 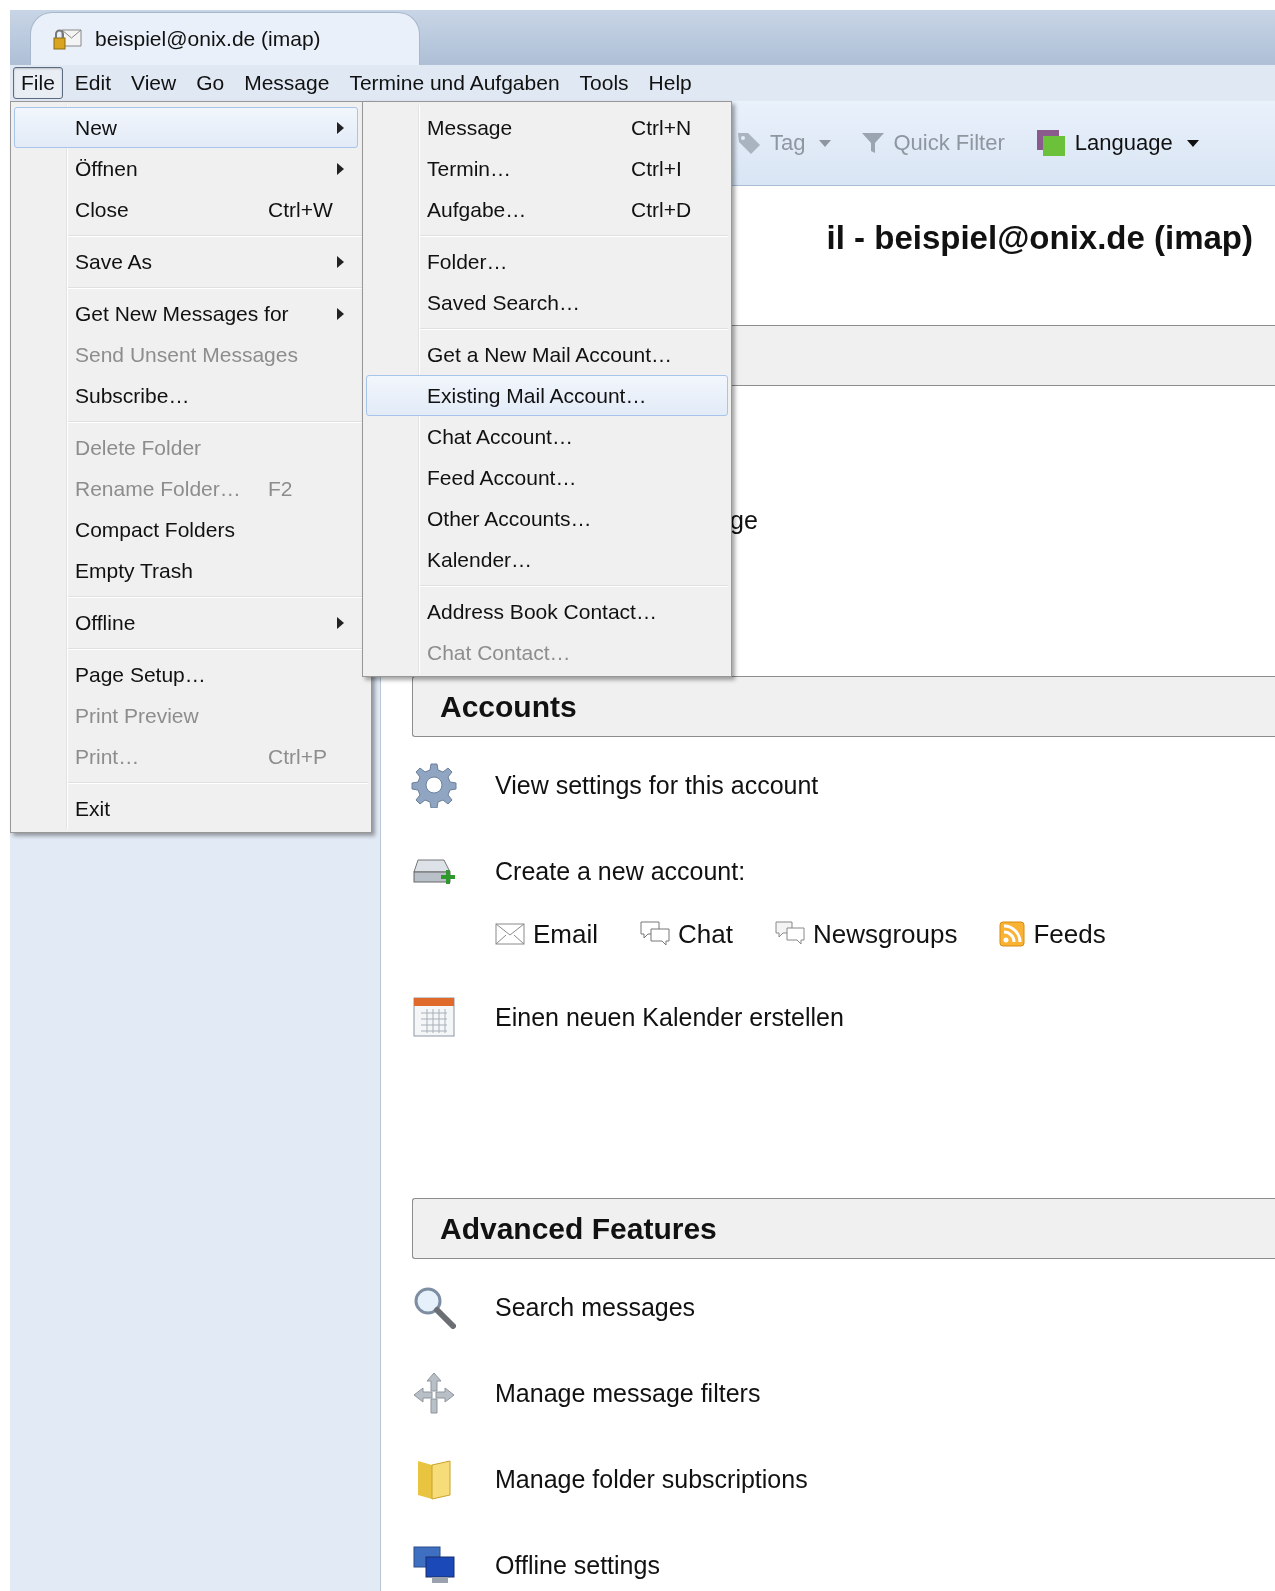 What do you see at coordinates (434, 1307) in the screenshot?
I see `magnifier-icon` at bounding box center [434, 1307].